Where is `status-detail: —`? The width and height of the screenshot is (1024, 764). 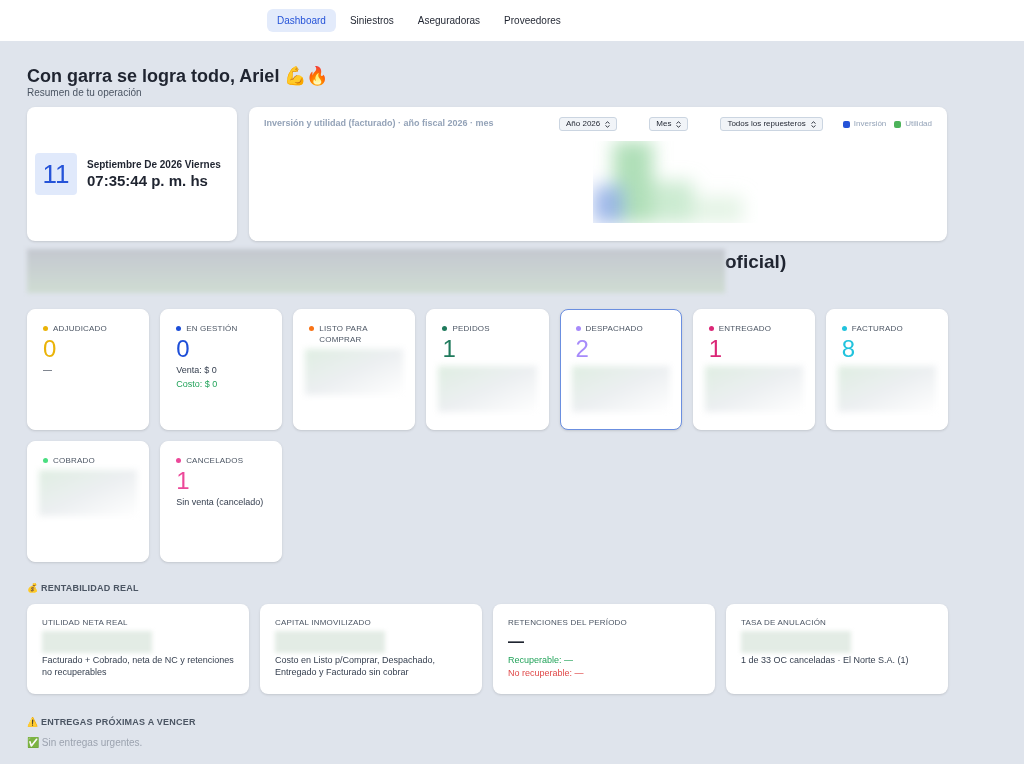 status-detail: — is located at coordinates (48, 370).